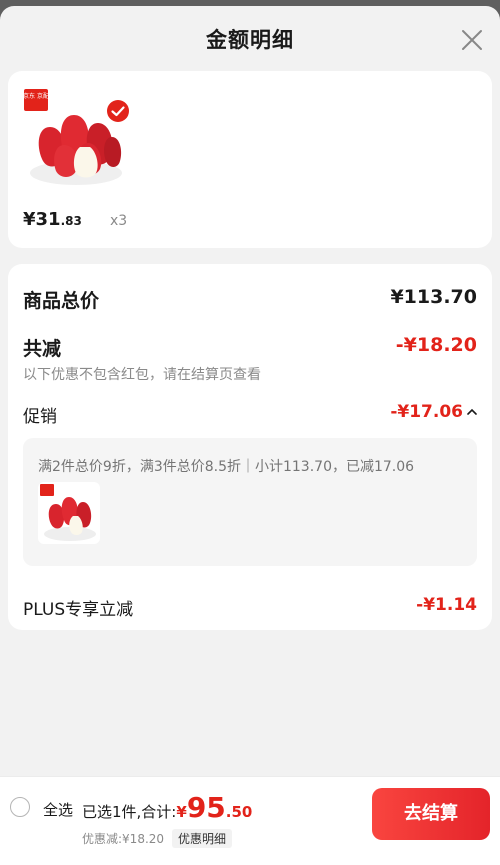 The image size is (500, 865). What do you see at coordinates (250, 502) in the screenshot?
I see `promo-detail-box: 满2件总价9折，满3件总价8.5折｜小计113.70，已减17.06` at bounding box center [250, 502].